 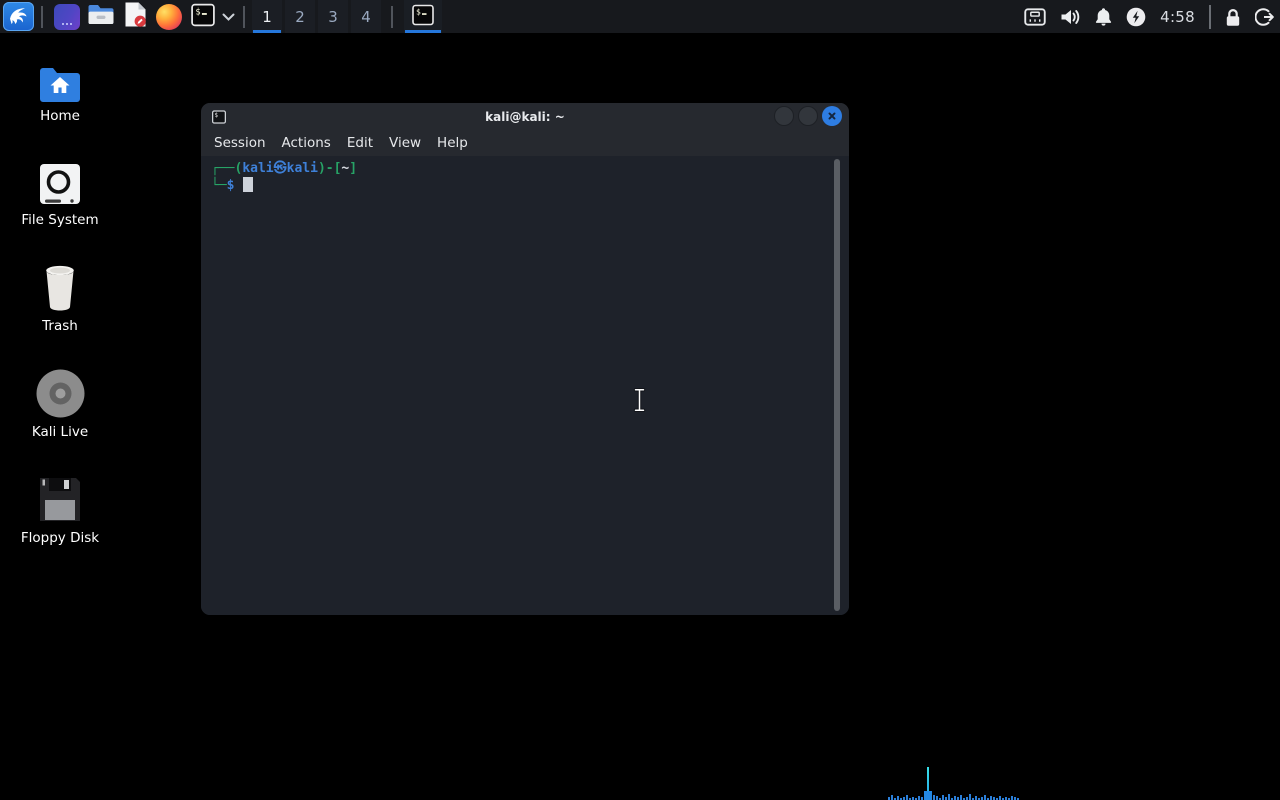 I want to click on workspace-1: 1, so click(x=267, y=16).